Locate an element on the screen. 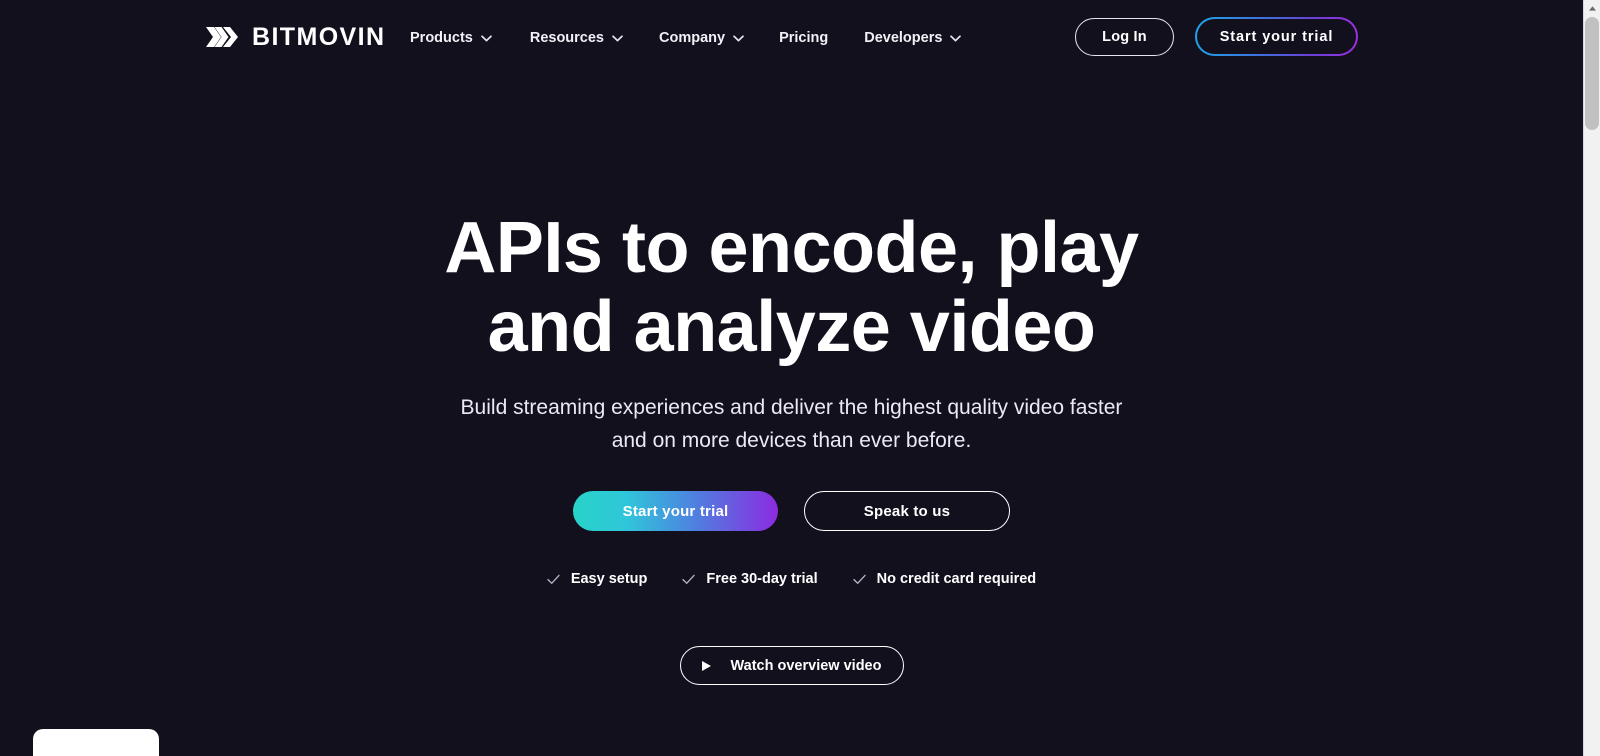  header-start-trial-label: Start your trial is located at coordinates (1276, 36).